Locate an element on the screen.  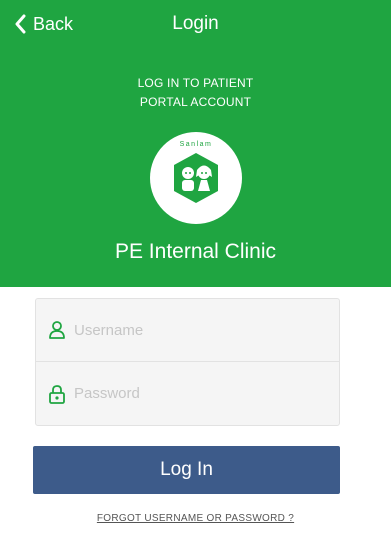
page-title: Login is located at coordinates (195, 23).